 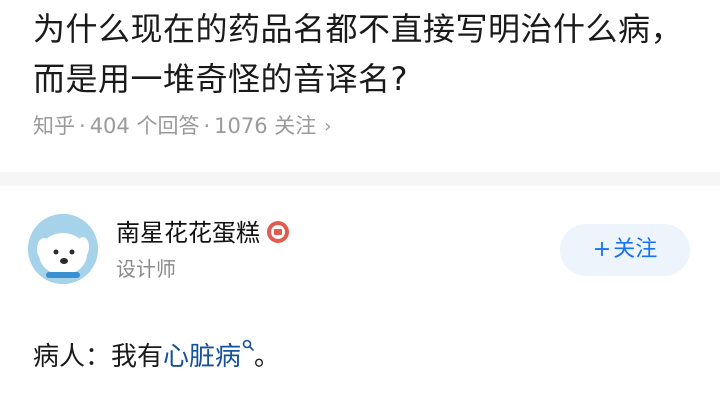 I want to click on follow-button: +关注, so click(x=625, y=250).